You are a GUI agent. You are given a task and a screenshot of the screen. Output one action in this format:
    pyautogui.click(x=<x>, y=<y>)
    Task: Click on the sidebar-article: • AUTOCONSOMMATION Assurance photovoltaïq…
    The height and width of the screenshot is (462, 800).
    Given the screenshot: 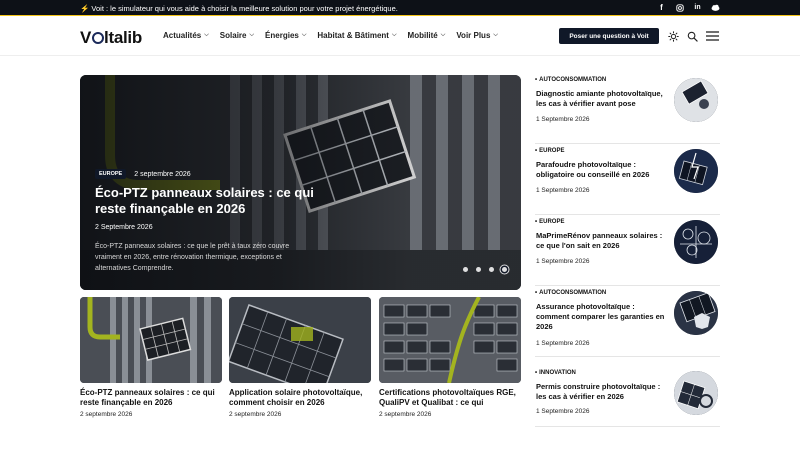 What is the action you would take?
    pyautogui.click(x=627, y=322)
    